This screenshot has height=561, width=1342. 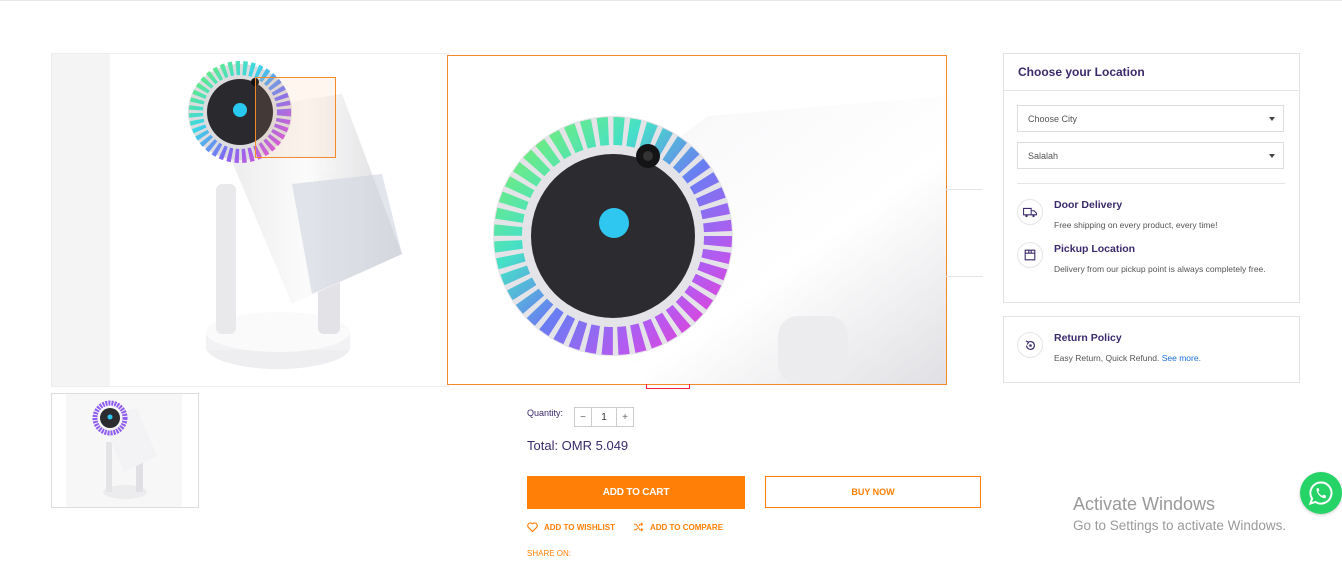 I want to click on quantity-increase-button: +, so click(x=625, y=417).